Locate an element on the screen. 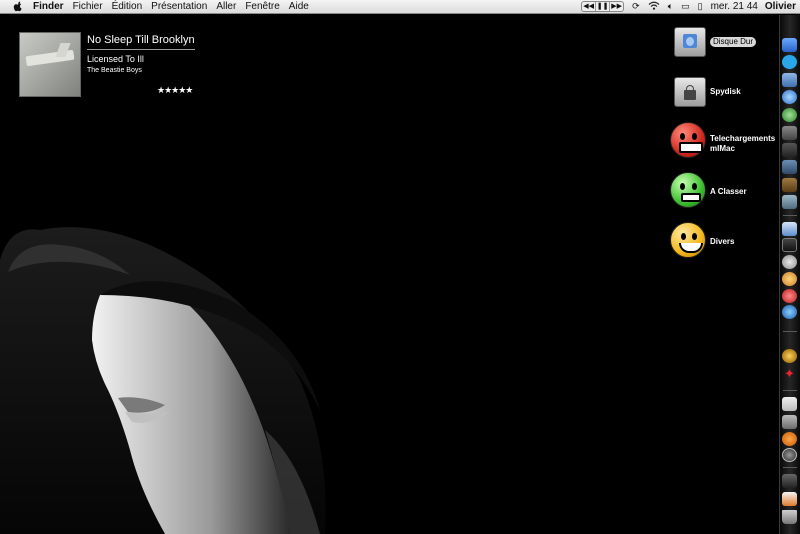  menubar-clock: mer. 21 44 is located at coordinates (734, 6).